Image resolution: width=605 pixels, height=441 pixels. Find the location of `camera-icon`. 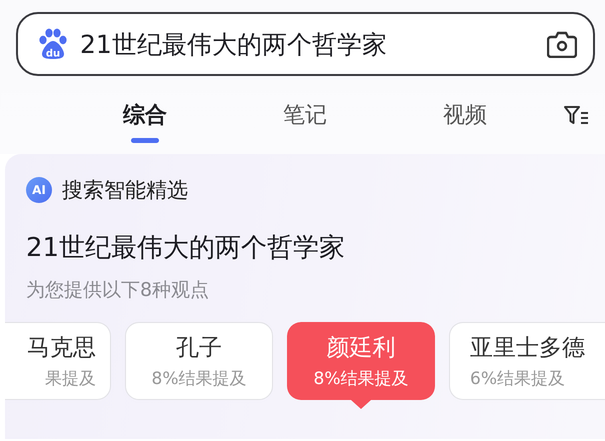

camera-icon is located at coordinates (562, 44).